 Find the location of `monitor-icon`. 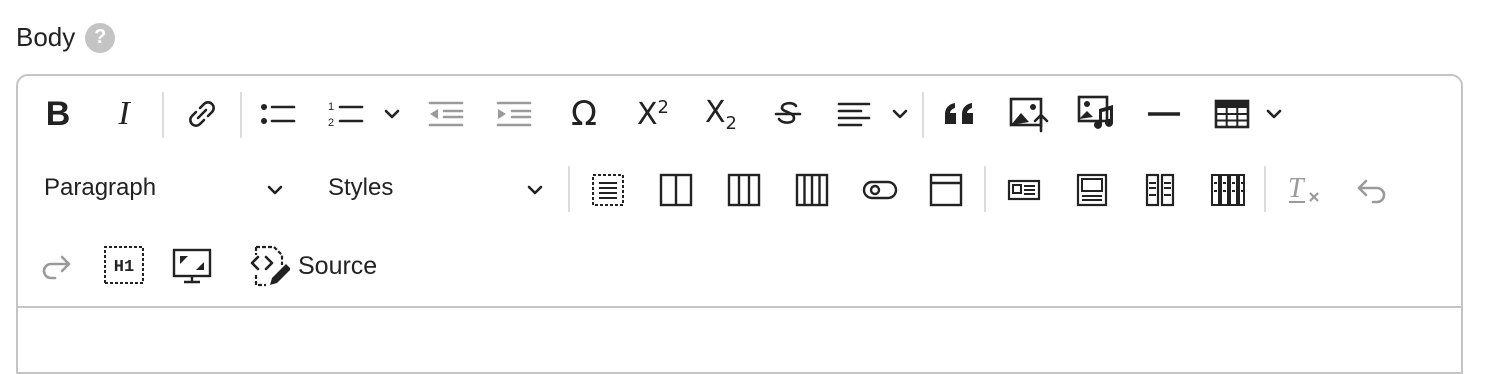

monitor-icon is located at coordinates (192, 266).